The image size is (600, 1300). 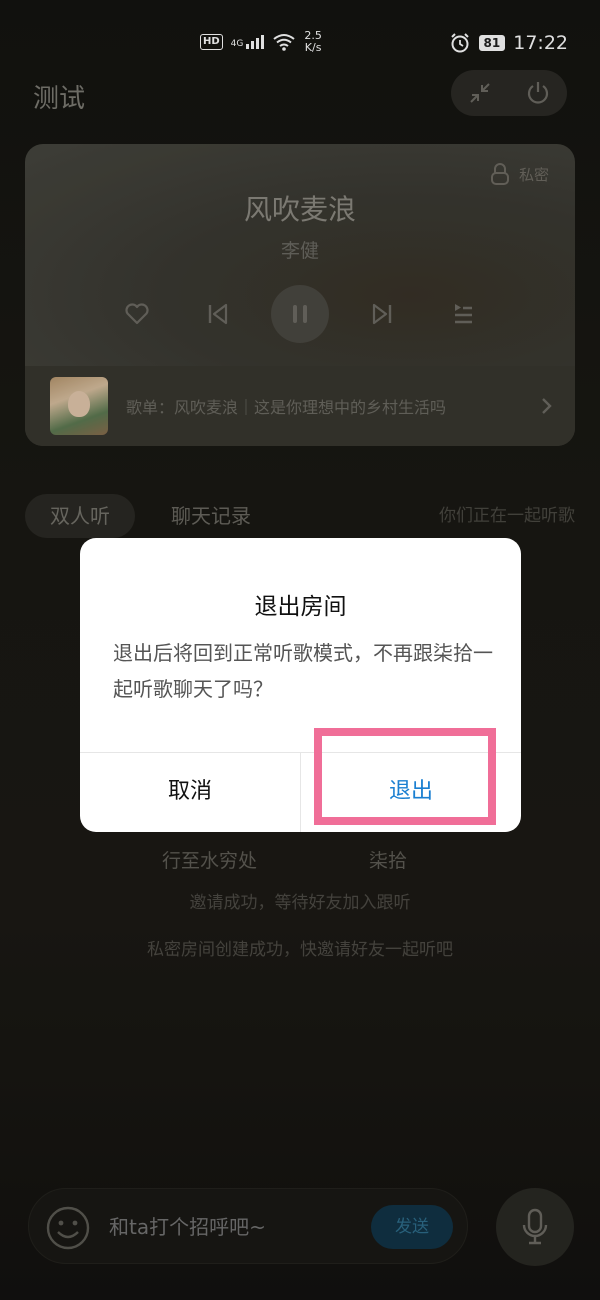 What do you see at coordinates (300, 607) in the screenshot?
I see `dialog-title: 退出房间` at bounding box center [300, 607].